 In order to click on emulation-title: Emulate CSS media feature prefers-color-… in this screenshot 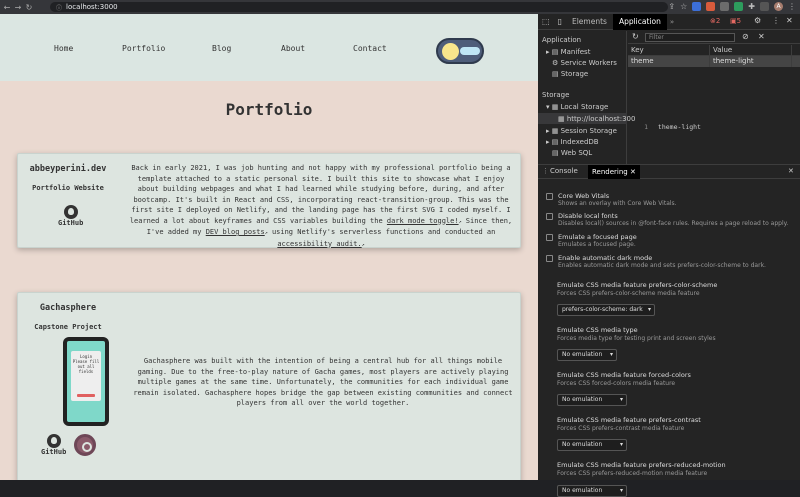, I will do `click(637, 285)`.